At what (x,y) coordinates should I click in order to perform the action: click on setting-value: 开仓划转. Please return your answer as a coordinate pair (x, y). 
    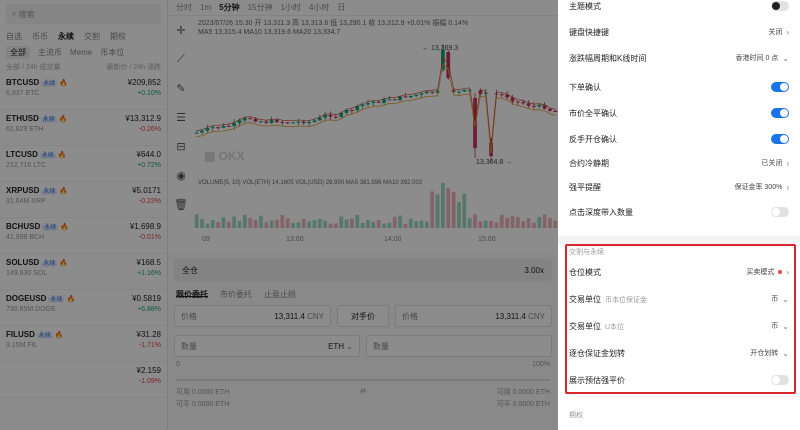
    Looking at the image, I should click on (764, 353).